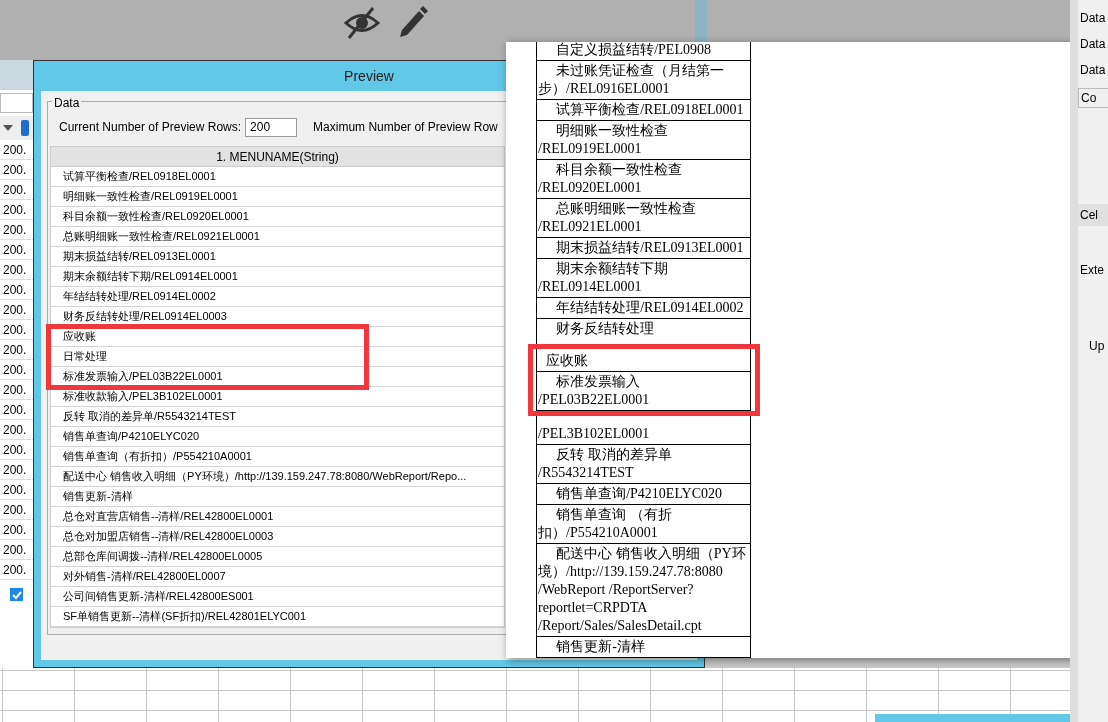 This screenshot has height=722, width=1108. I want to click on table-cell: 标准收款输入/PEL3B102EL0001, so click(277, 397).